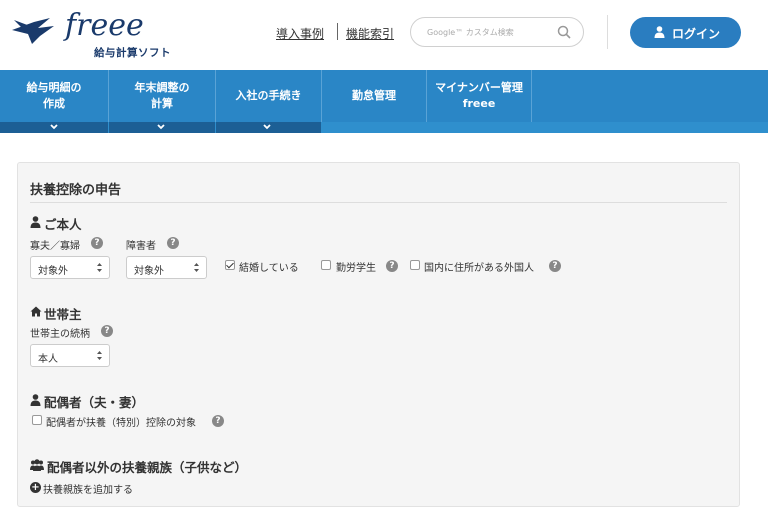 This screenshot has height=515, width=768. What do you see at coordinates (36, 311) in the screenshot?
I see `home-icon` at bounding box center [36, 311].